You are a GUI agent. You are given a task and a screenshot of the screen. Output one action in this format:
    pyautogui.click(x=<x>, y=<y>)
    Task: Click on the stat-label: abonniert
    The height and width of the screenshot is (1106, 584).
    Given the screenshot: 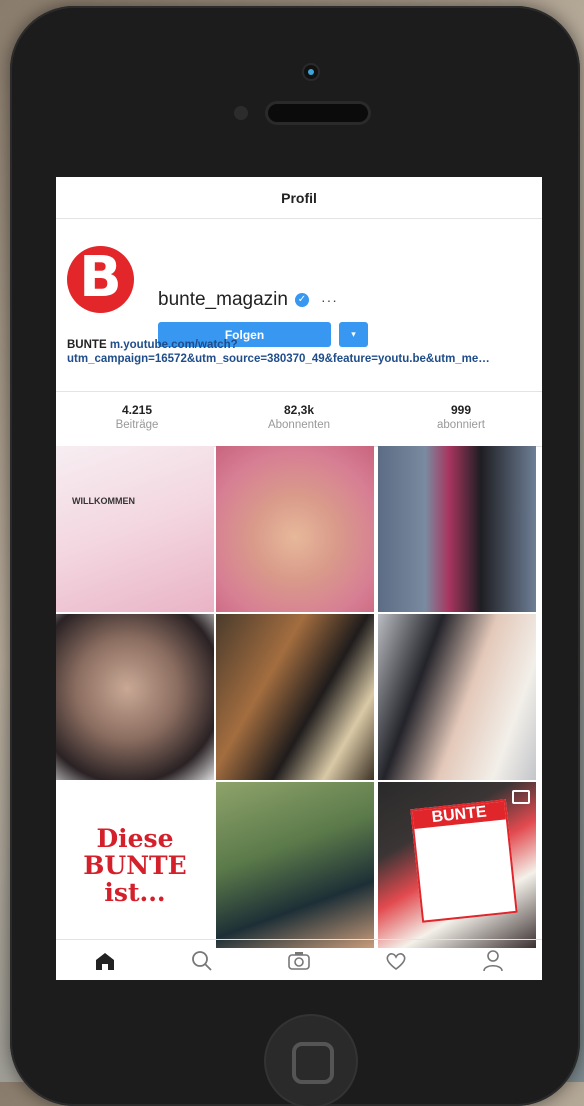 What is the action you would take?
    pyautogui.click(x=461, y=425)
    